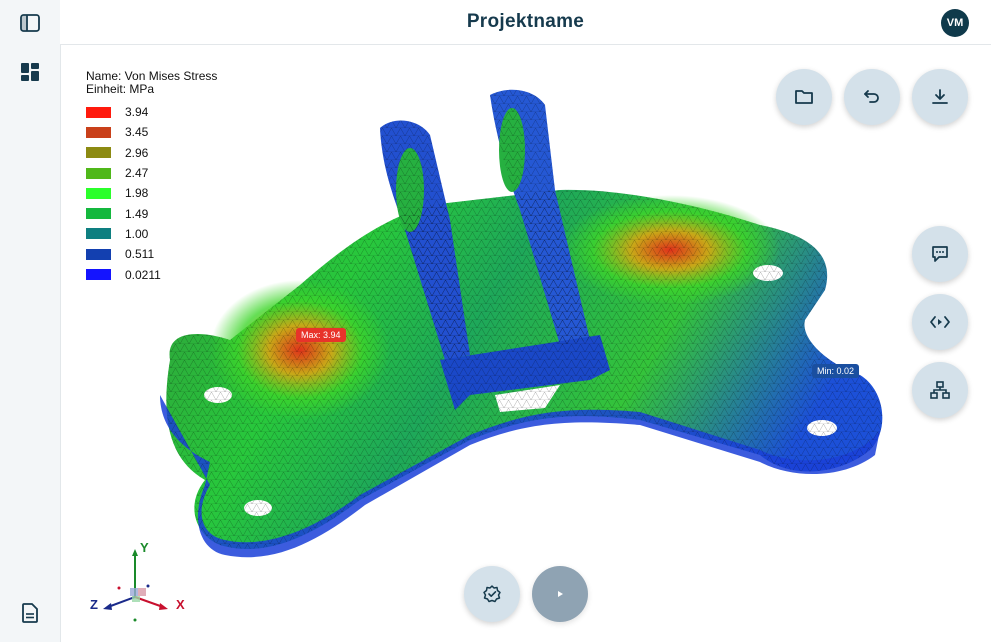  I want to click on axis-z-label: Z, so click(94, 604).